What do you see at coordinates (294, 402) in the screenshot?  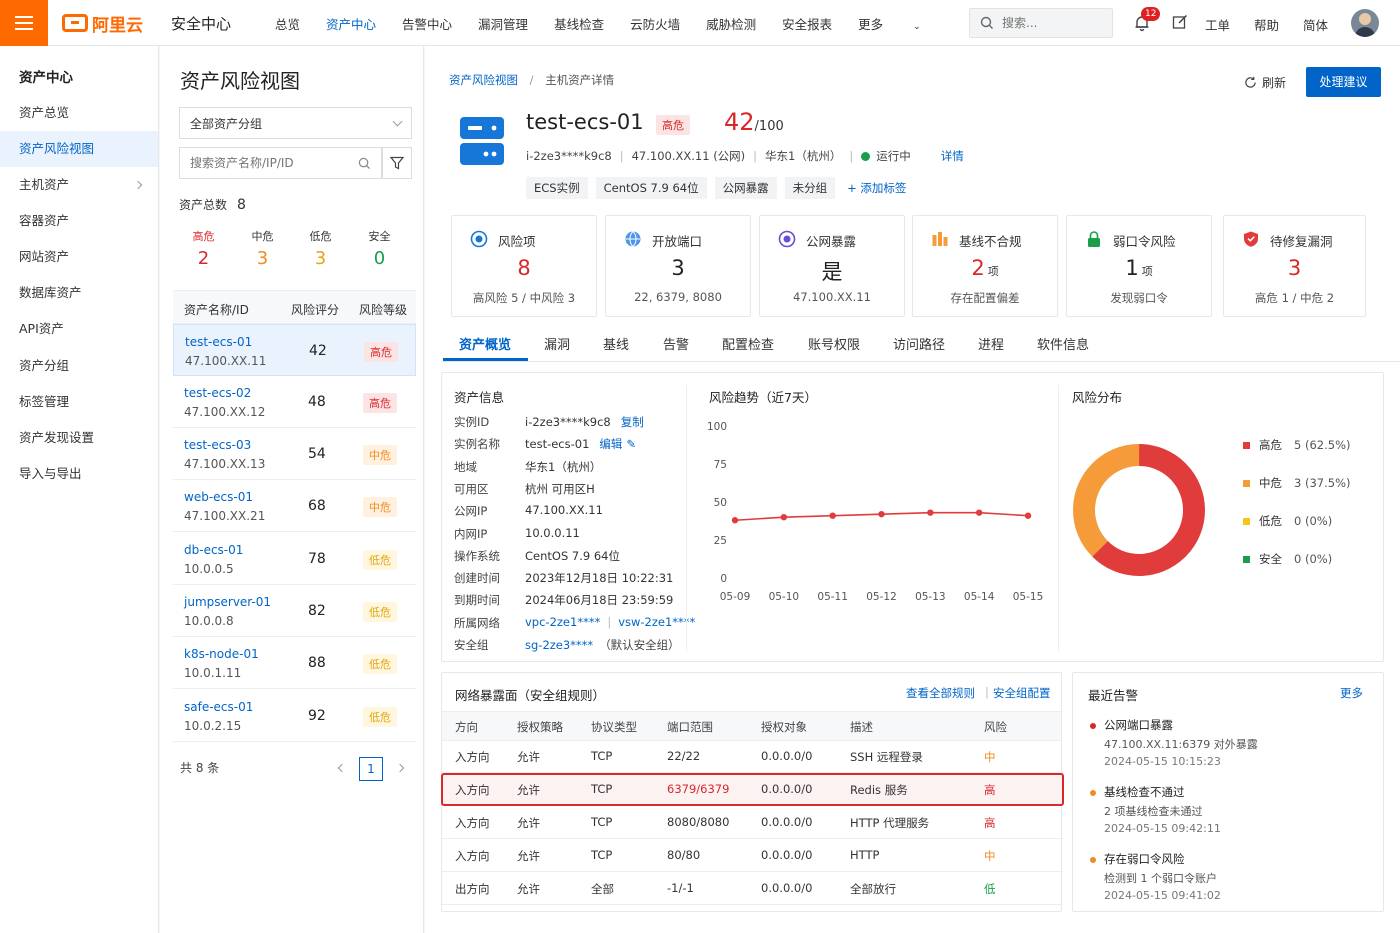 I see `table-row: test-ecs-02 47.100.XX.12 48 高危` at bounding box center [294, 402].